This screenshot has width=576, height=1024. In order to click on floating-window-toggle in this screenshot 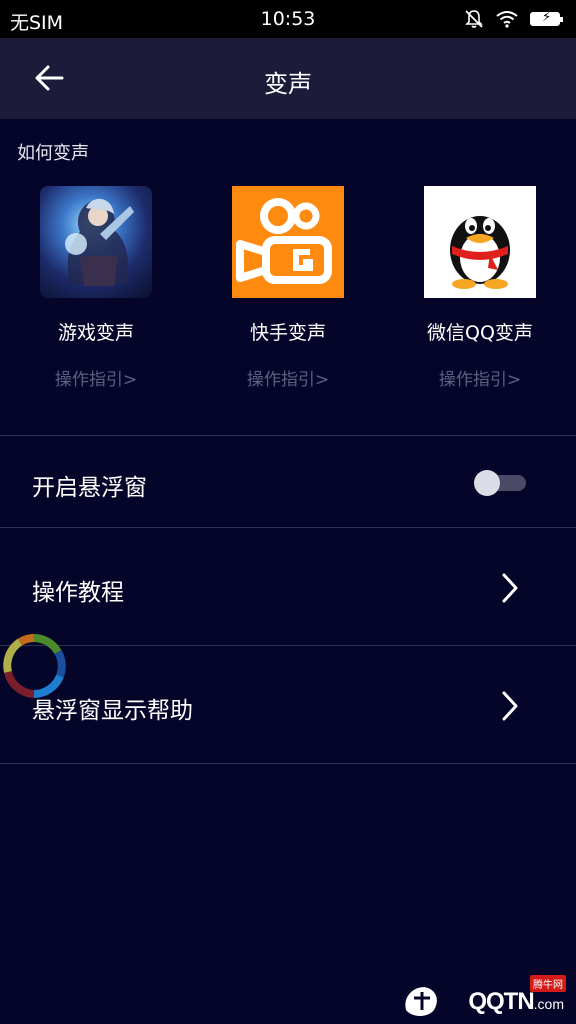, I will do `click(500, 483)`.